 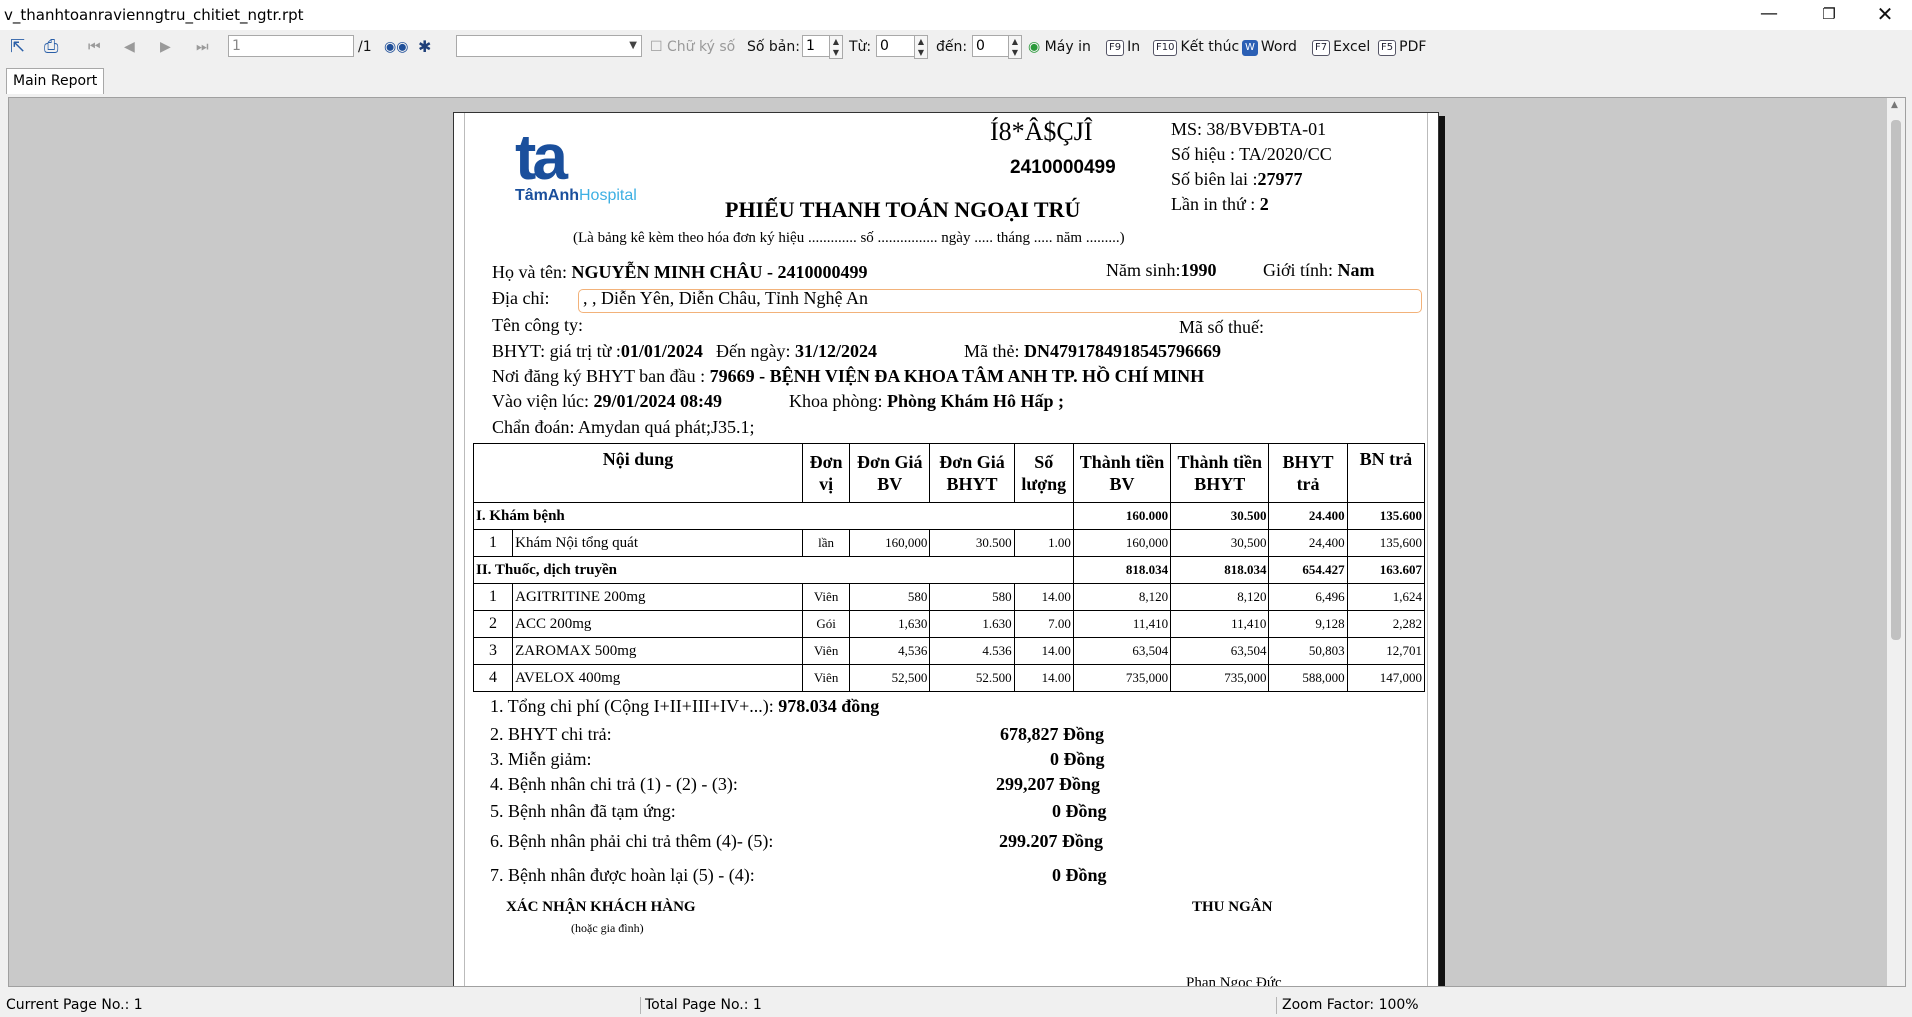 What do you see at coordinates (55, 81) in the screenshot?
I see `tab-main-report: Main Report` at bounding box center [55, 81].